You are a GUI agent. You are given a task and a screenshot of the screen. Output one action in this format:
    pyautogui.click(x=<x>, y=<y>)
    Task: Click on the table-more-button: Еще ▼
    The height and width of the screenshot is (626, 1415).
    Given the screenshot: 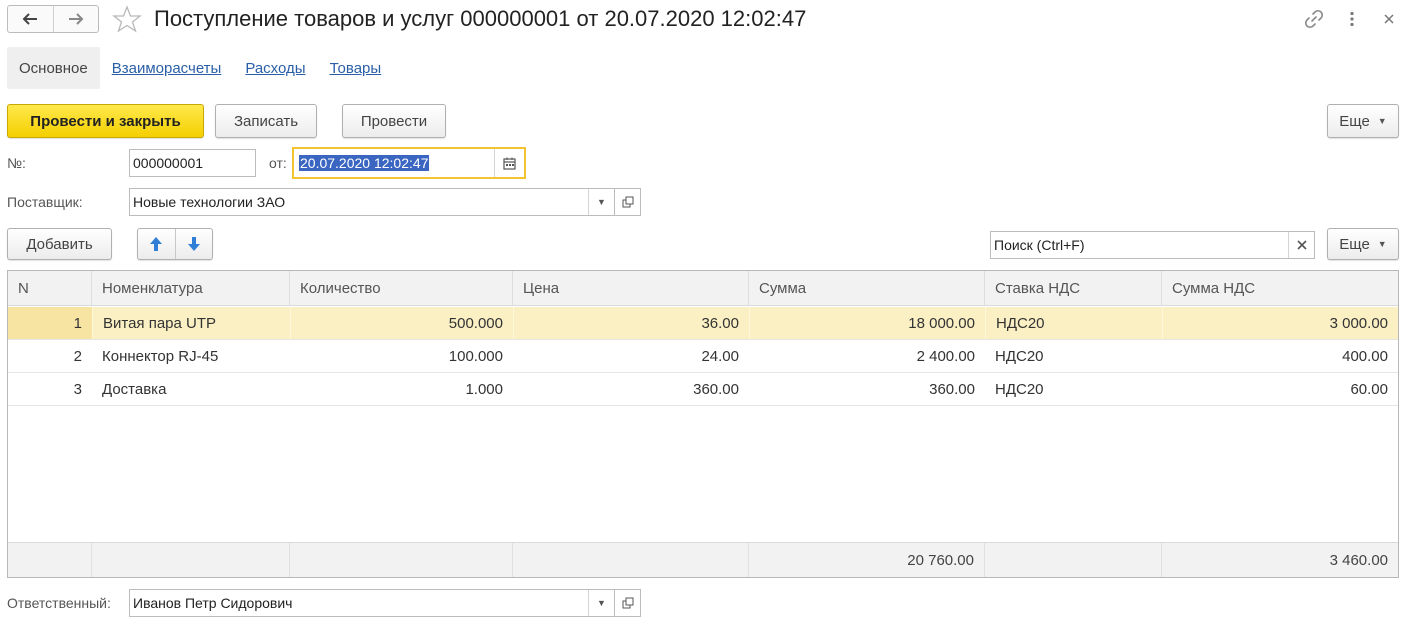 What is the action you would take?
    pyautogui.click(x=1363, y=244)
    